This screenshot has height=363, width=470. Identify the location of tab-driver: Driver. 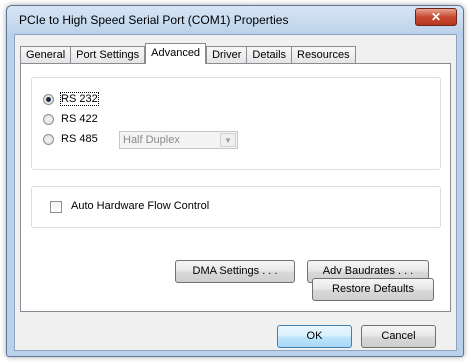
(227, 55).